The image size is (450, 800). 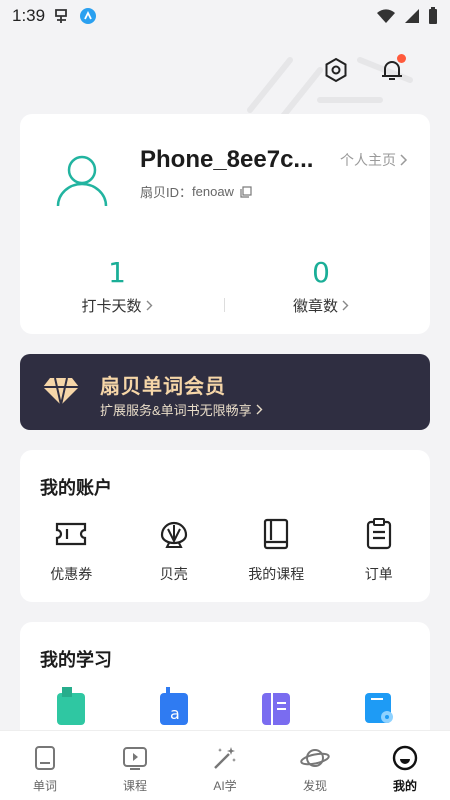 What do you see at coordinates (173, 534) in the screenshot?
I see `shell-icon` at bounding box center [173, 534].